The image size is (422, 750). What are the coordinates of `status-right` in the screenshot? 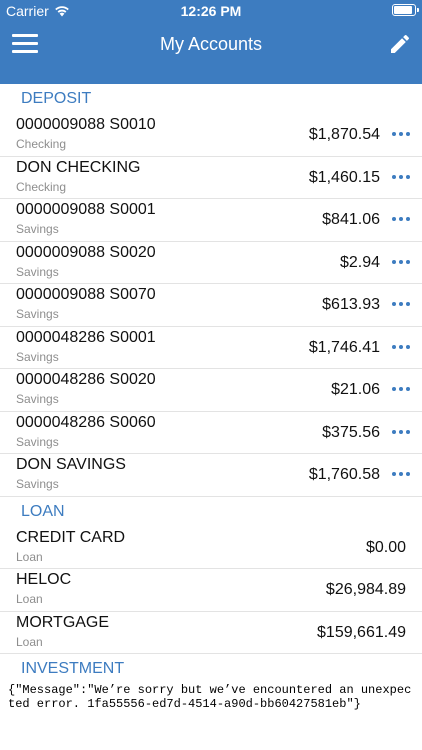 It's located at (405, 10).